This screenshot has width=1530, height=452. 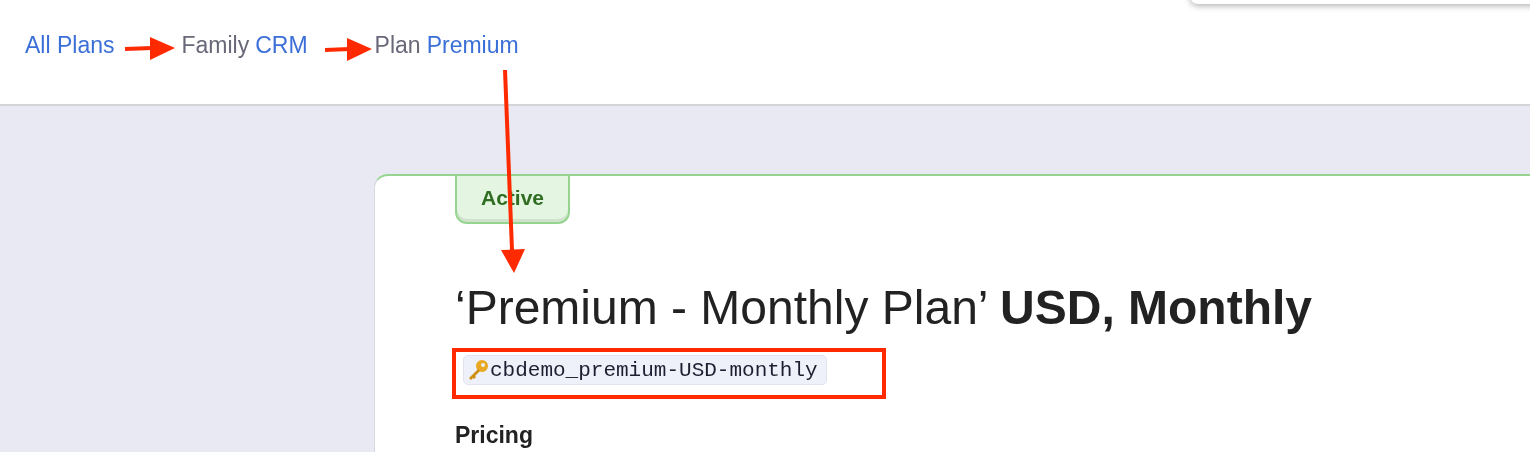 I want to click on breadcrumb-link: CRM, so click(x=281, y=45).